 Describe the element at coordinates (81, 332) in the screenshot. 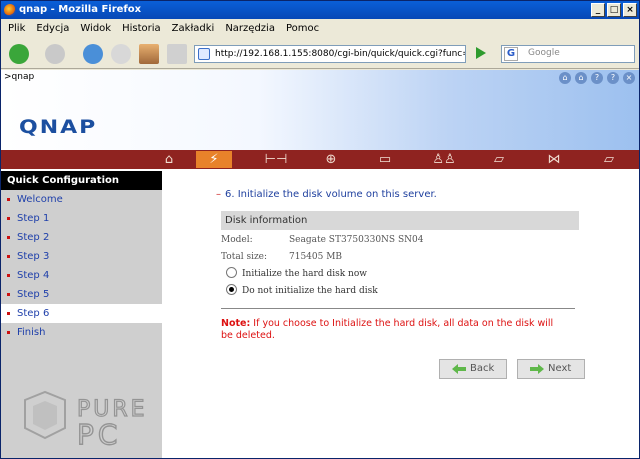

I see `sidebar-item-finish: Finish` at that location.